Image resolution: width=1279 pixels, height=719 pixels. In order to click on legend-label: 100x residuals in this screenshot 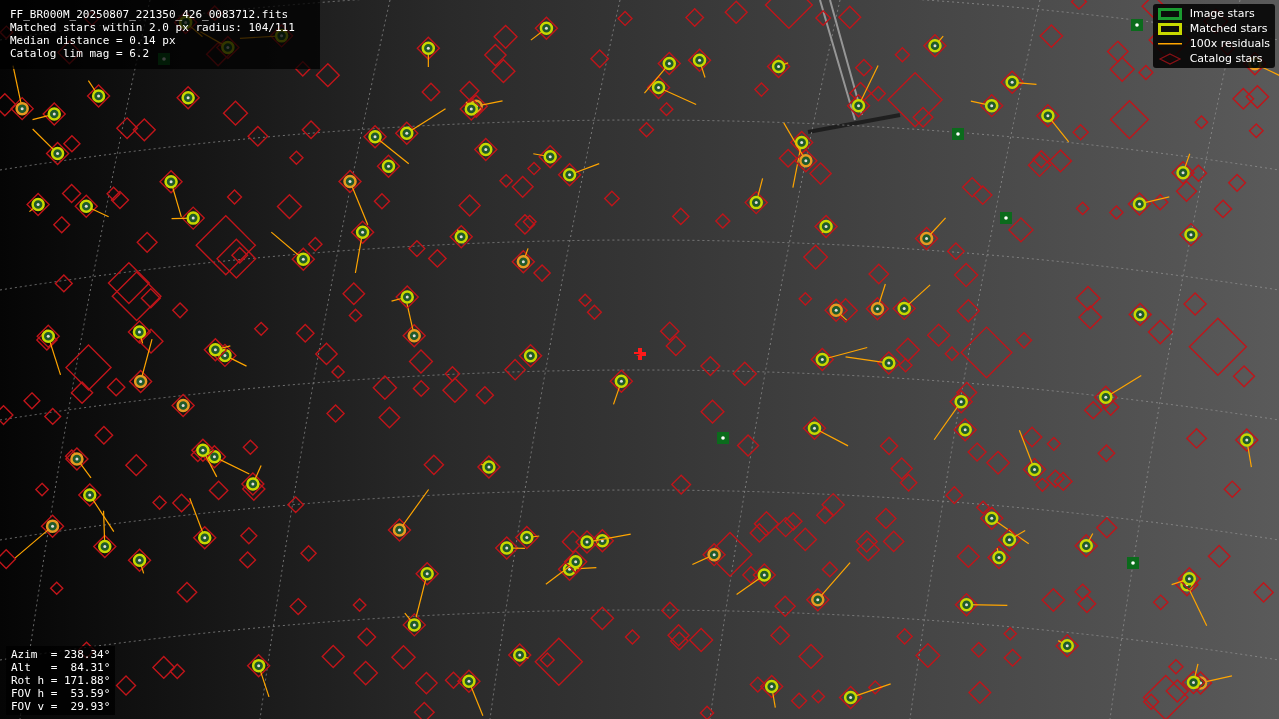, I will do `click(1229, 43)`.